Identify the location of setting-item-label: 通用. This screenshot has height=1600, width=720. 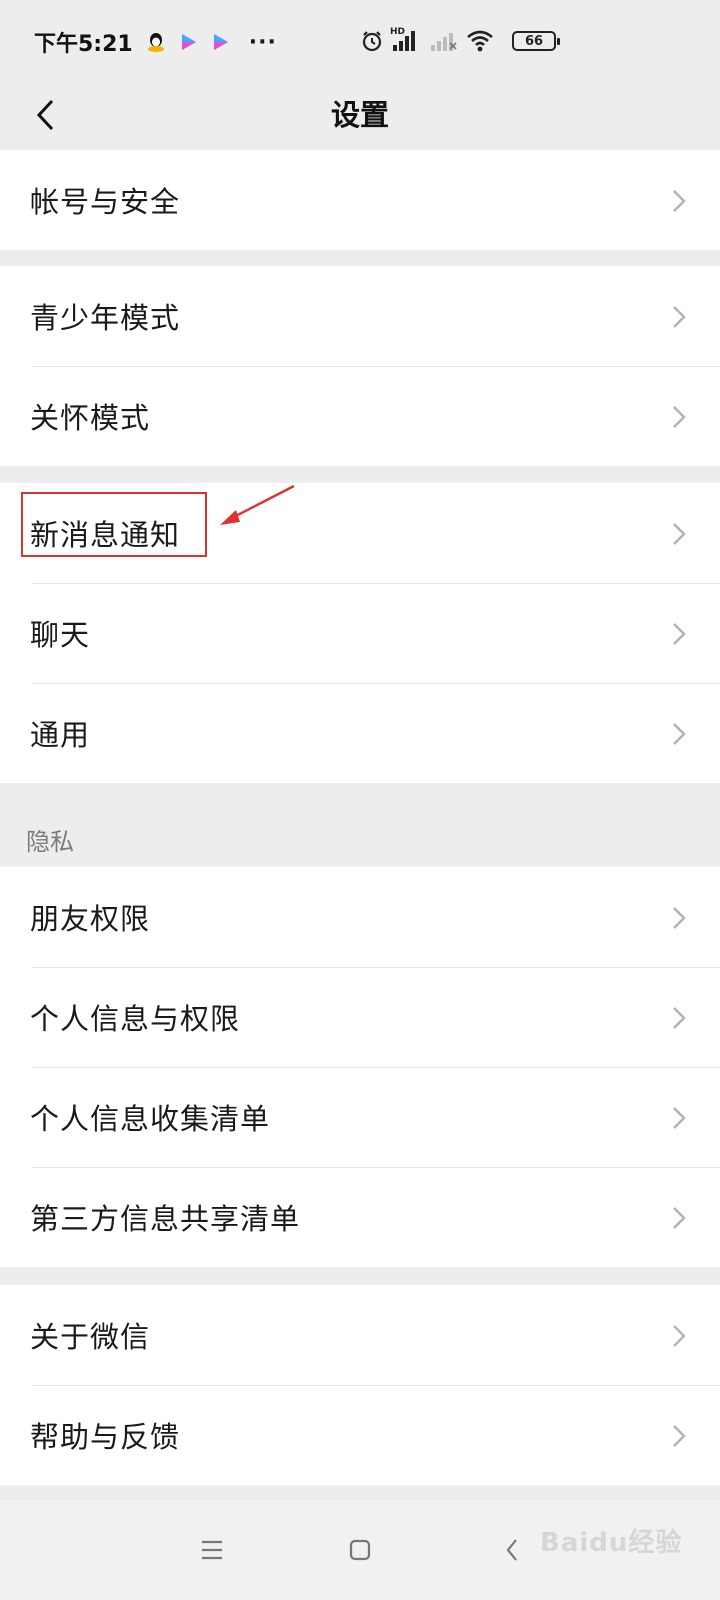
(60, 735).